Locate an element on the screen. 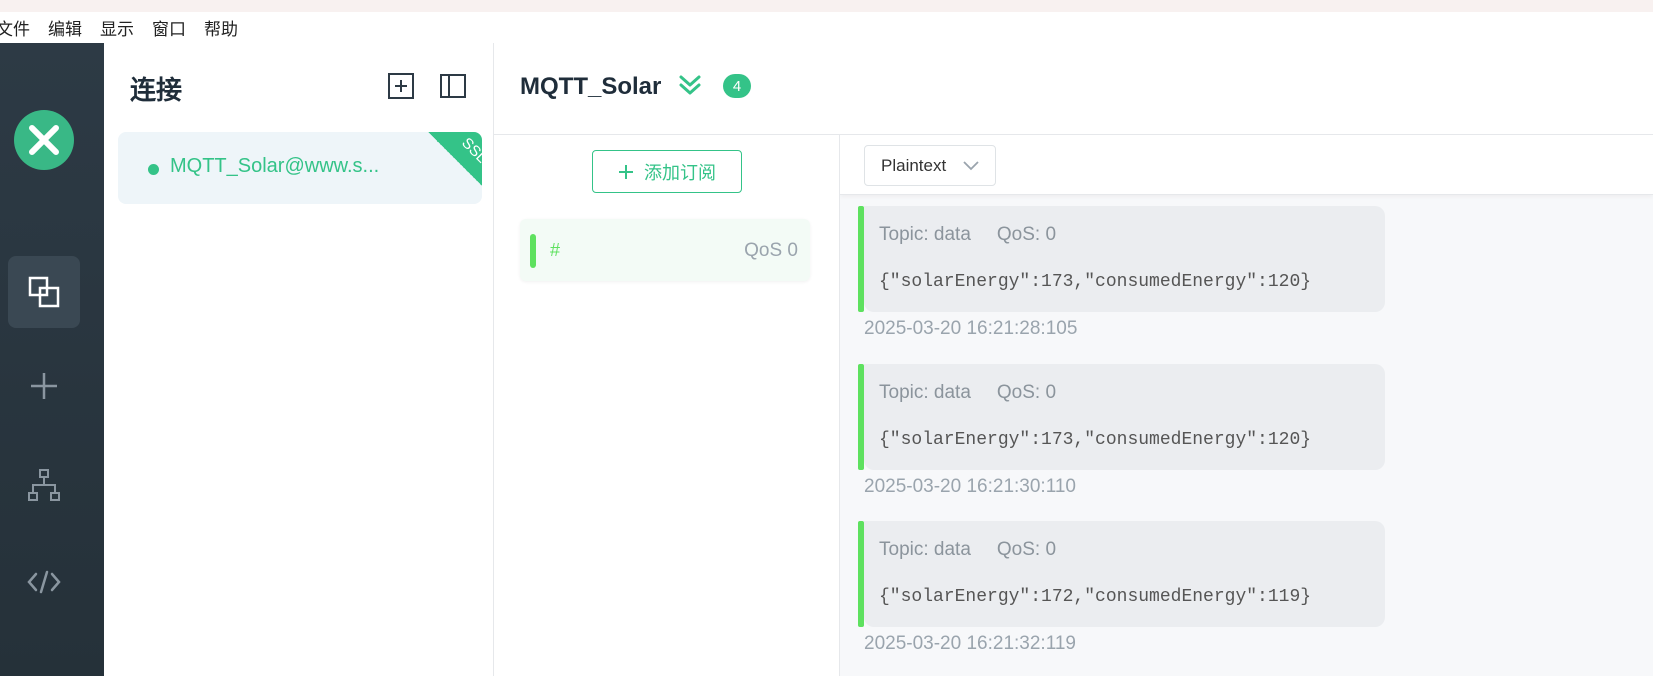  menu-view: 显示 is located at coordinates (117, 27).